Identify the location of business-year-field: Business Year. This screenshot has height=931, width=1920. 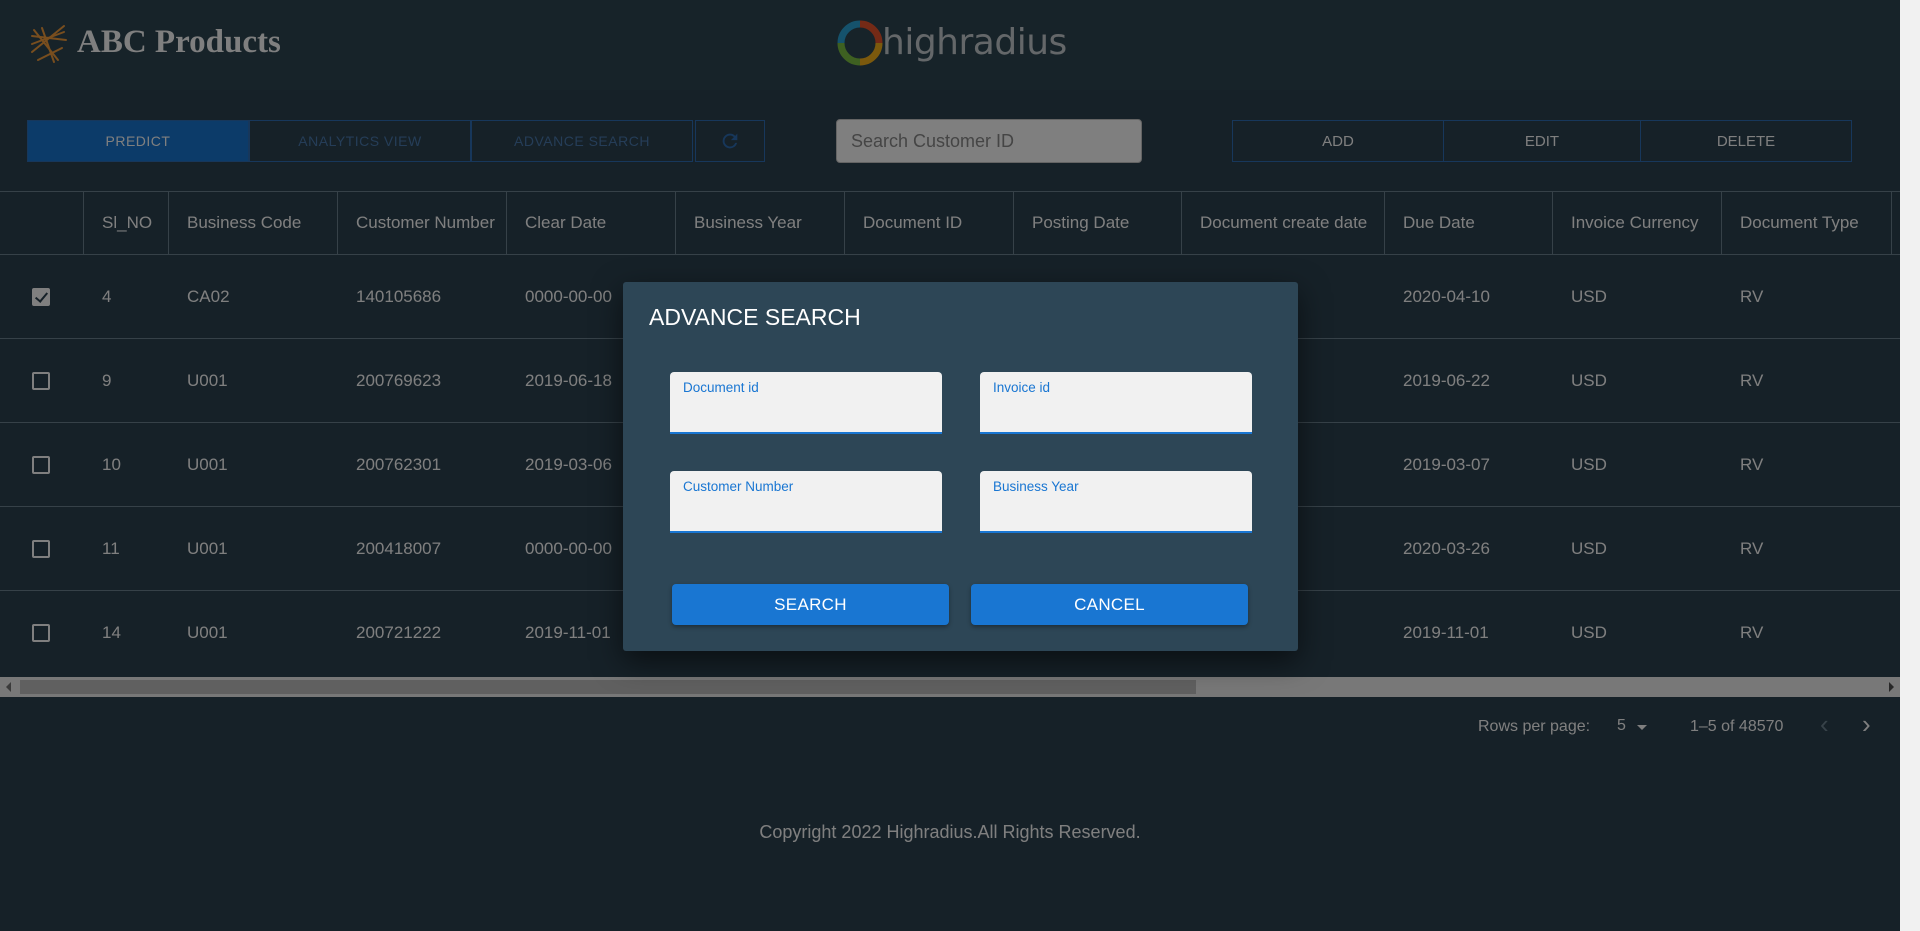
(1116, 502).